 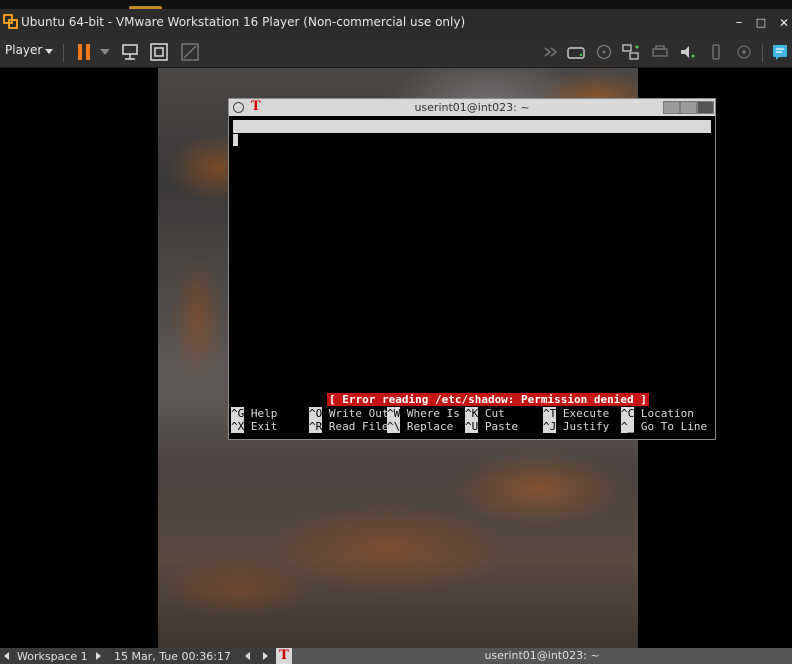 I want to click on cd-icon, so click(x=604, y=52).